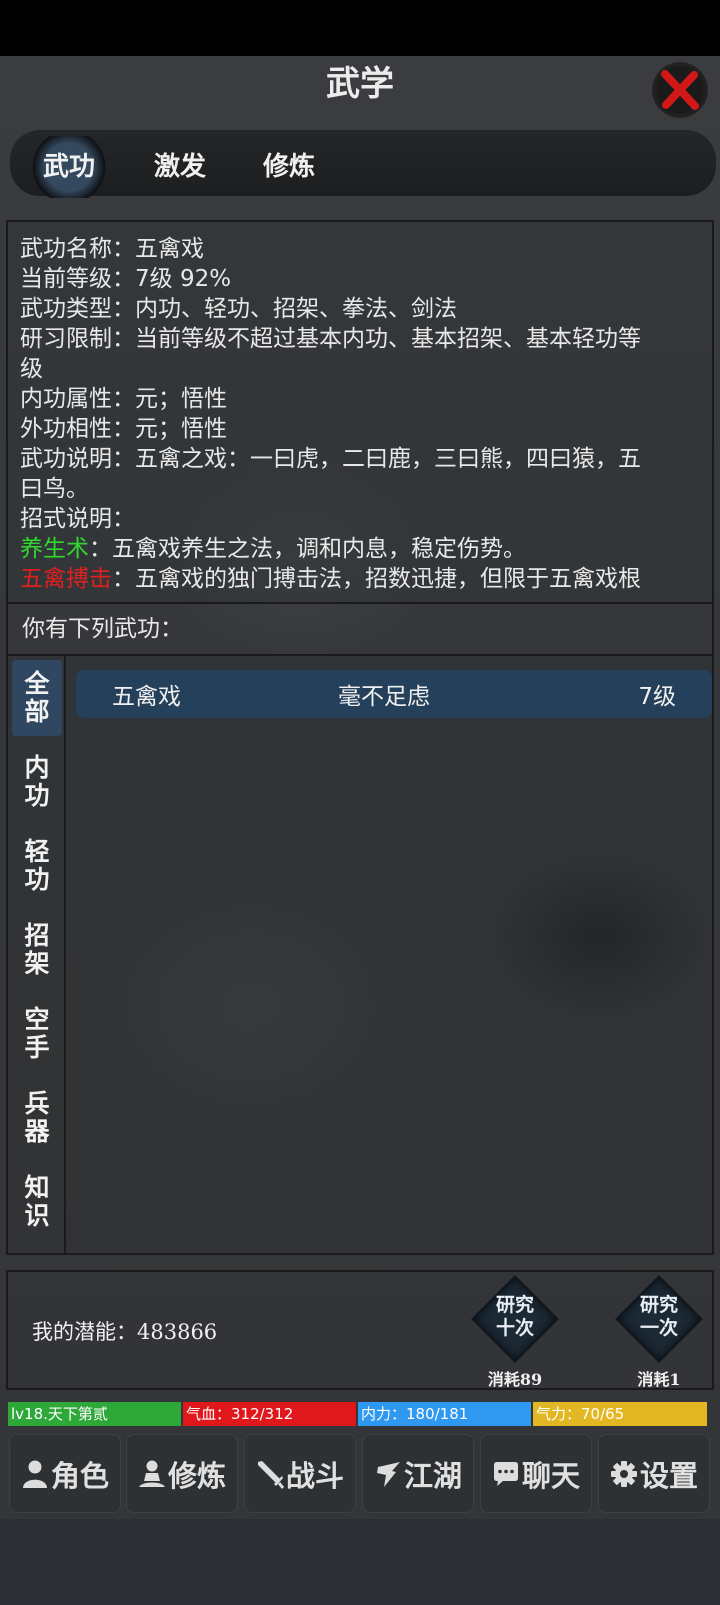 The image size is (720, 1605). What do you see at coordinates (273, 549) in the screenshot?
I see `move-line: 养生术：五禽戏养生之法，调和内息，稳定伤势。` at bounding box center [273, 549].